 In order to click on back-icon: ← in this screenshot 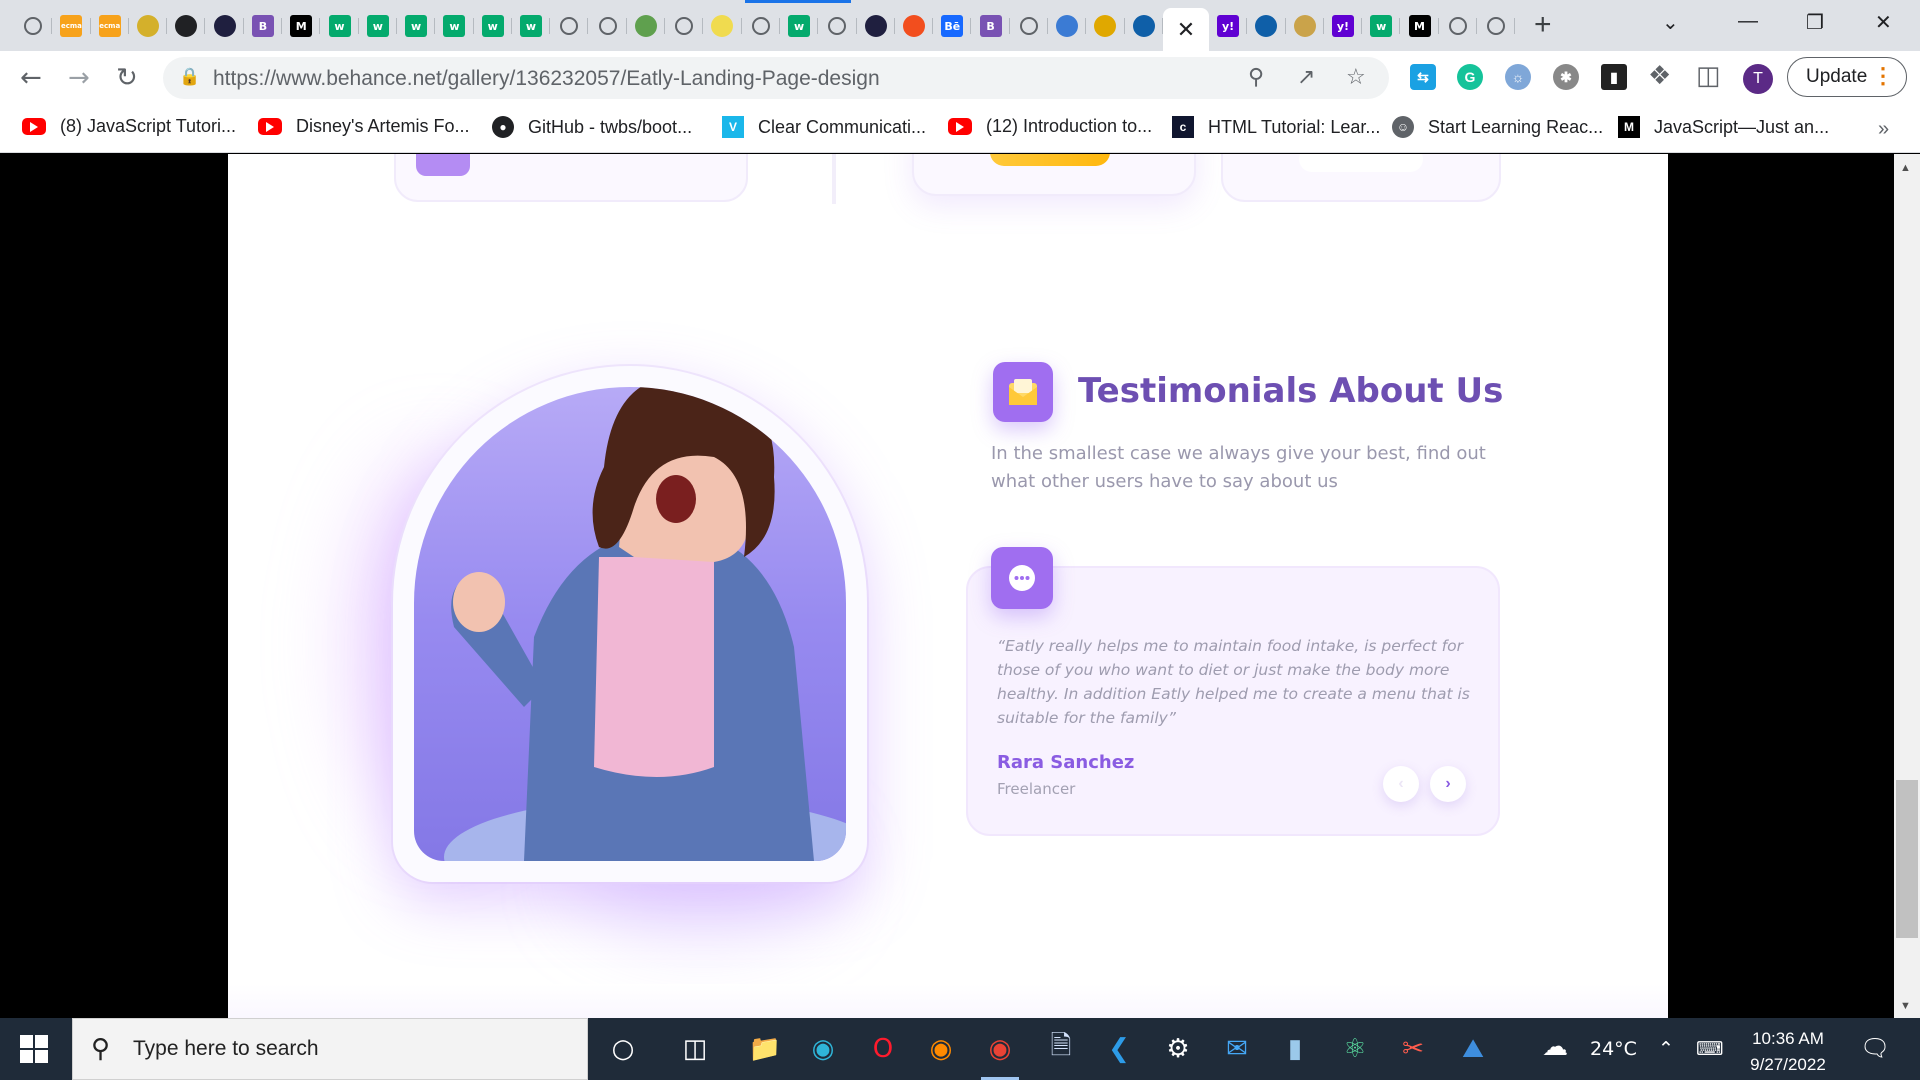, I will do `click(31, 78)`.